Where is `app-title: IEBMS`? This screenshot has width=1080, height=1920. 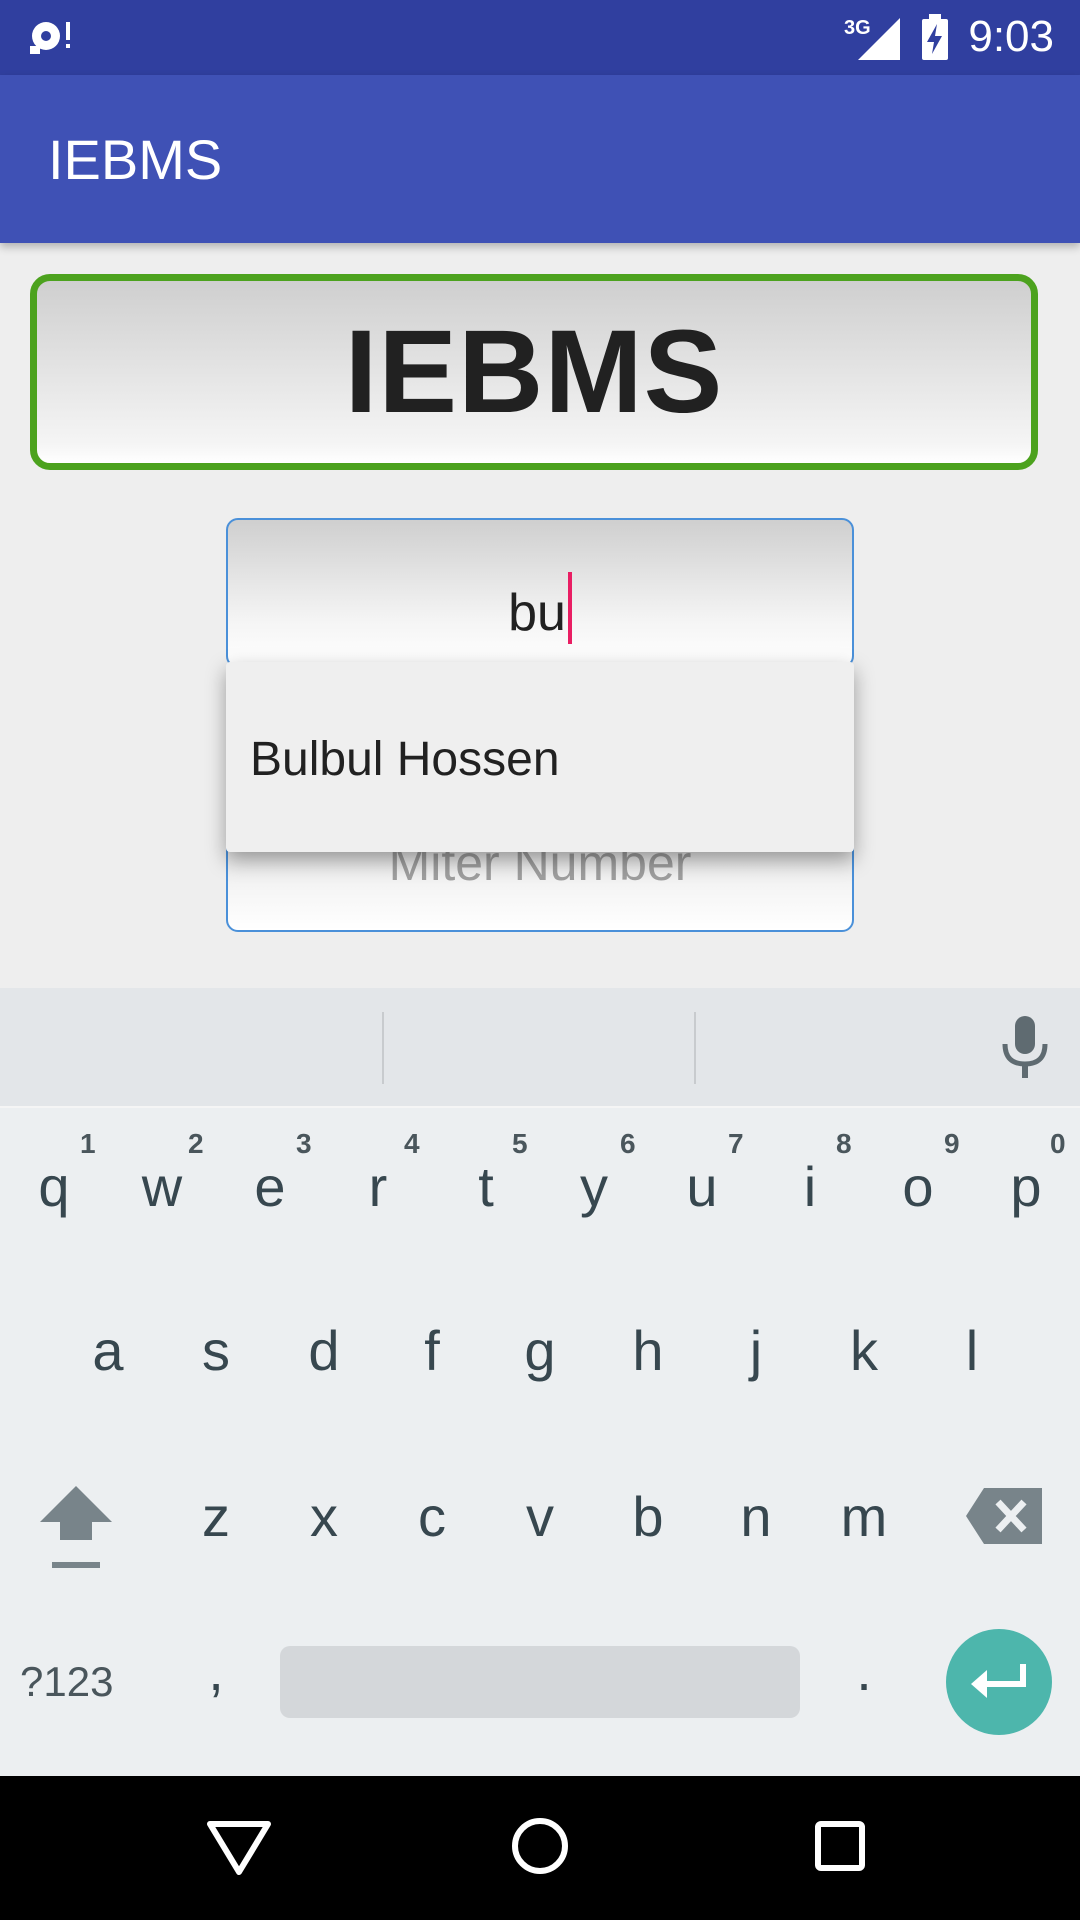
app-title: IEBMS is located at coordinates (135, 159).